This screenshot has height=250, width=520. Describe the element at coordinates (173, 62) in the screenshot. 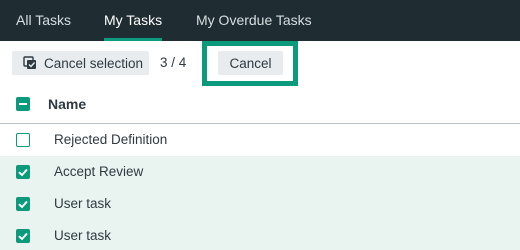

I see `selection-count: 3 / 4` at that location.